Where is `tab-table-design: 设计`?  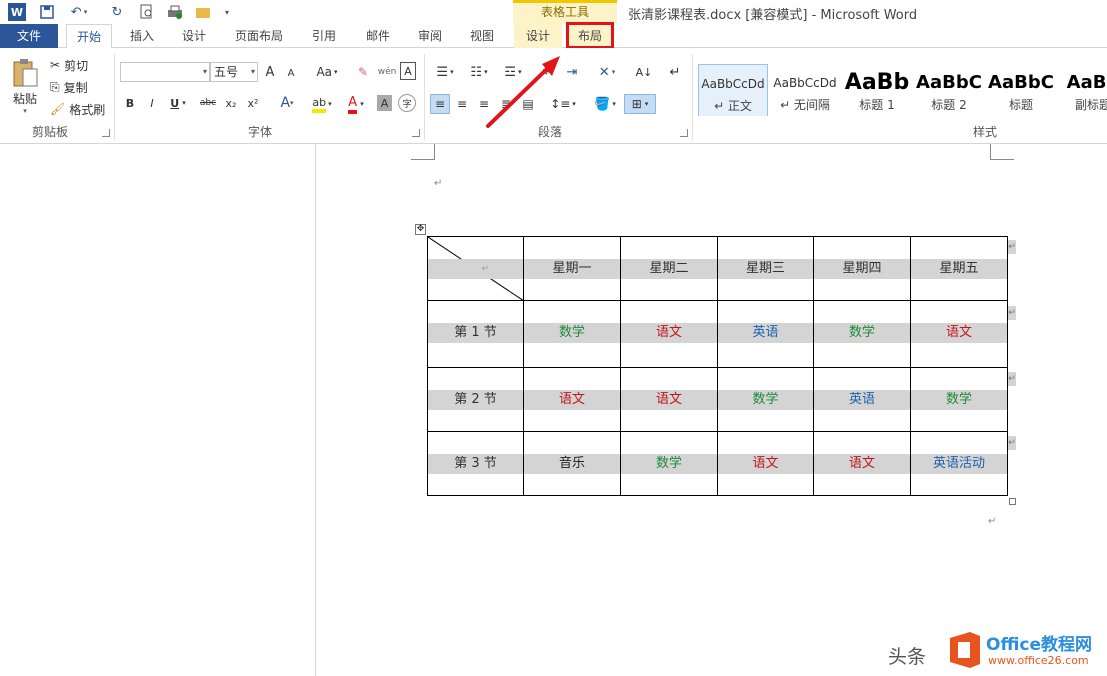
tab-table-design: 设计 is located at coordinates (538, 36).